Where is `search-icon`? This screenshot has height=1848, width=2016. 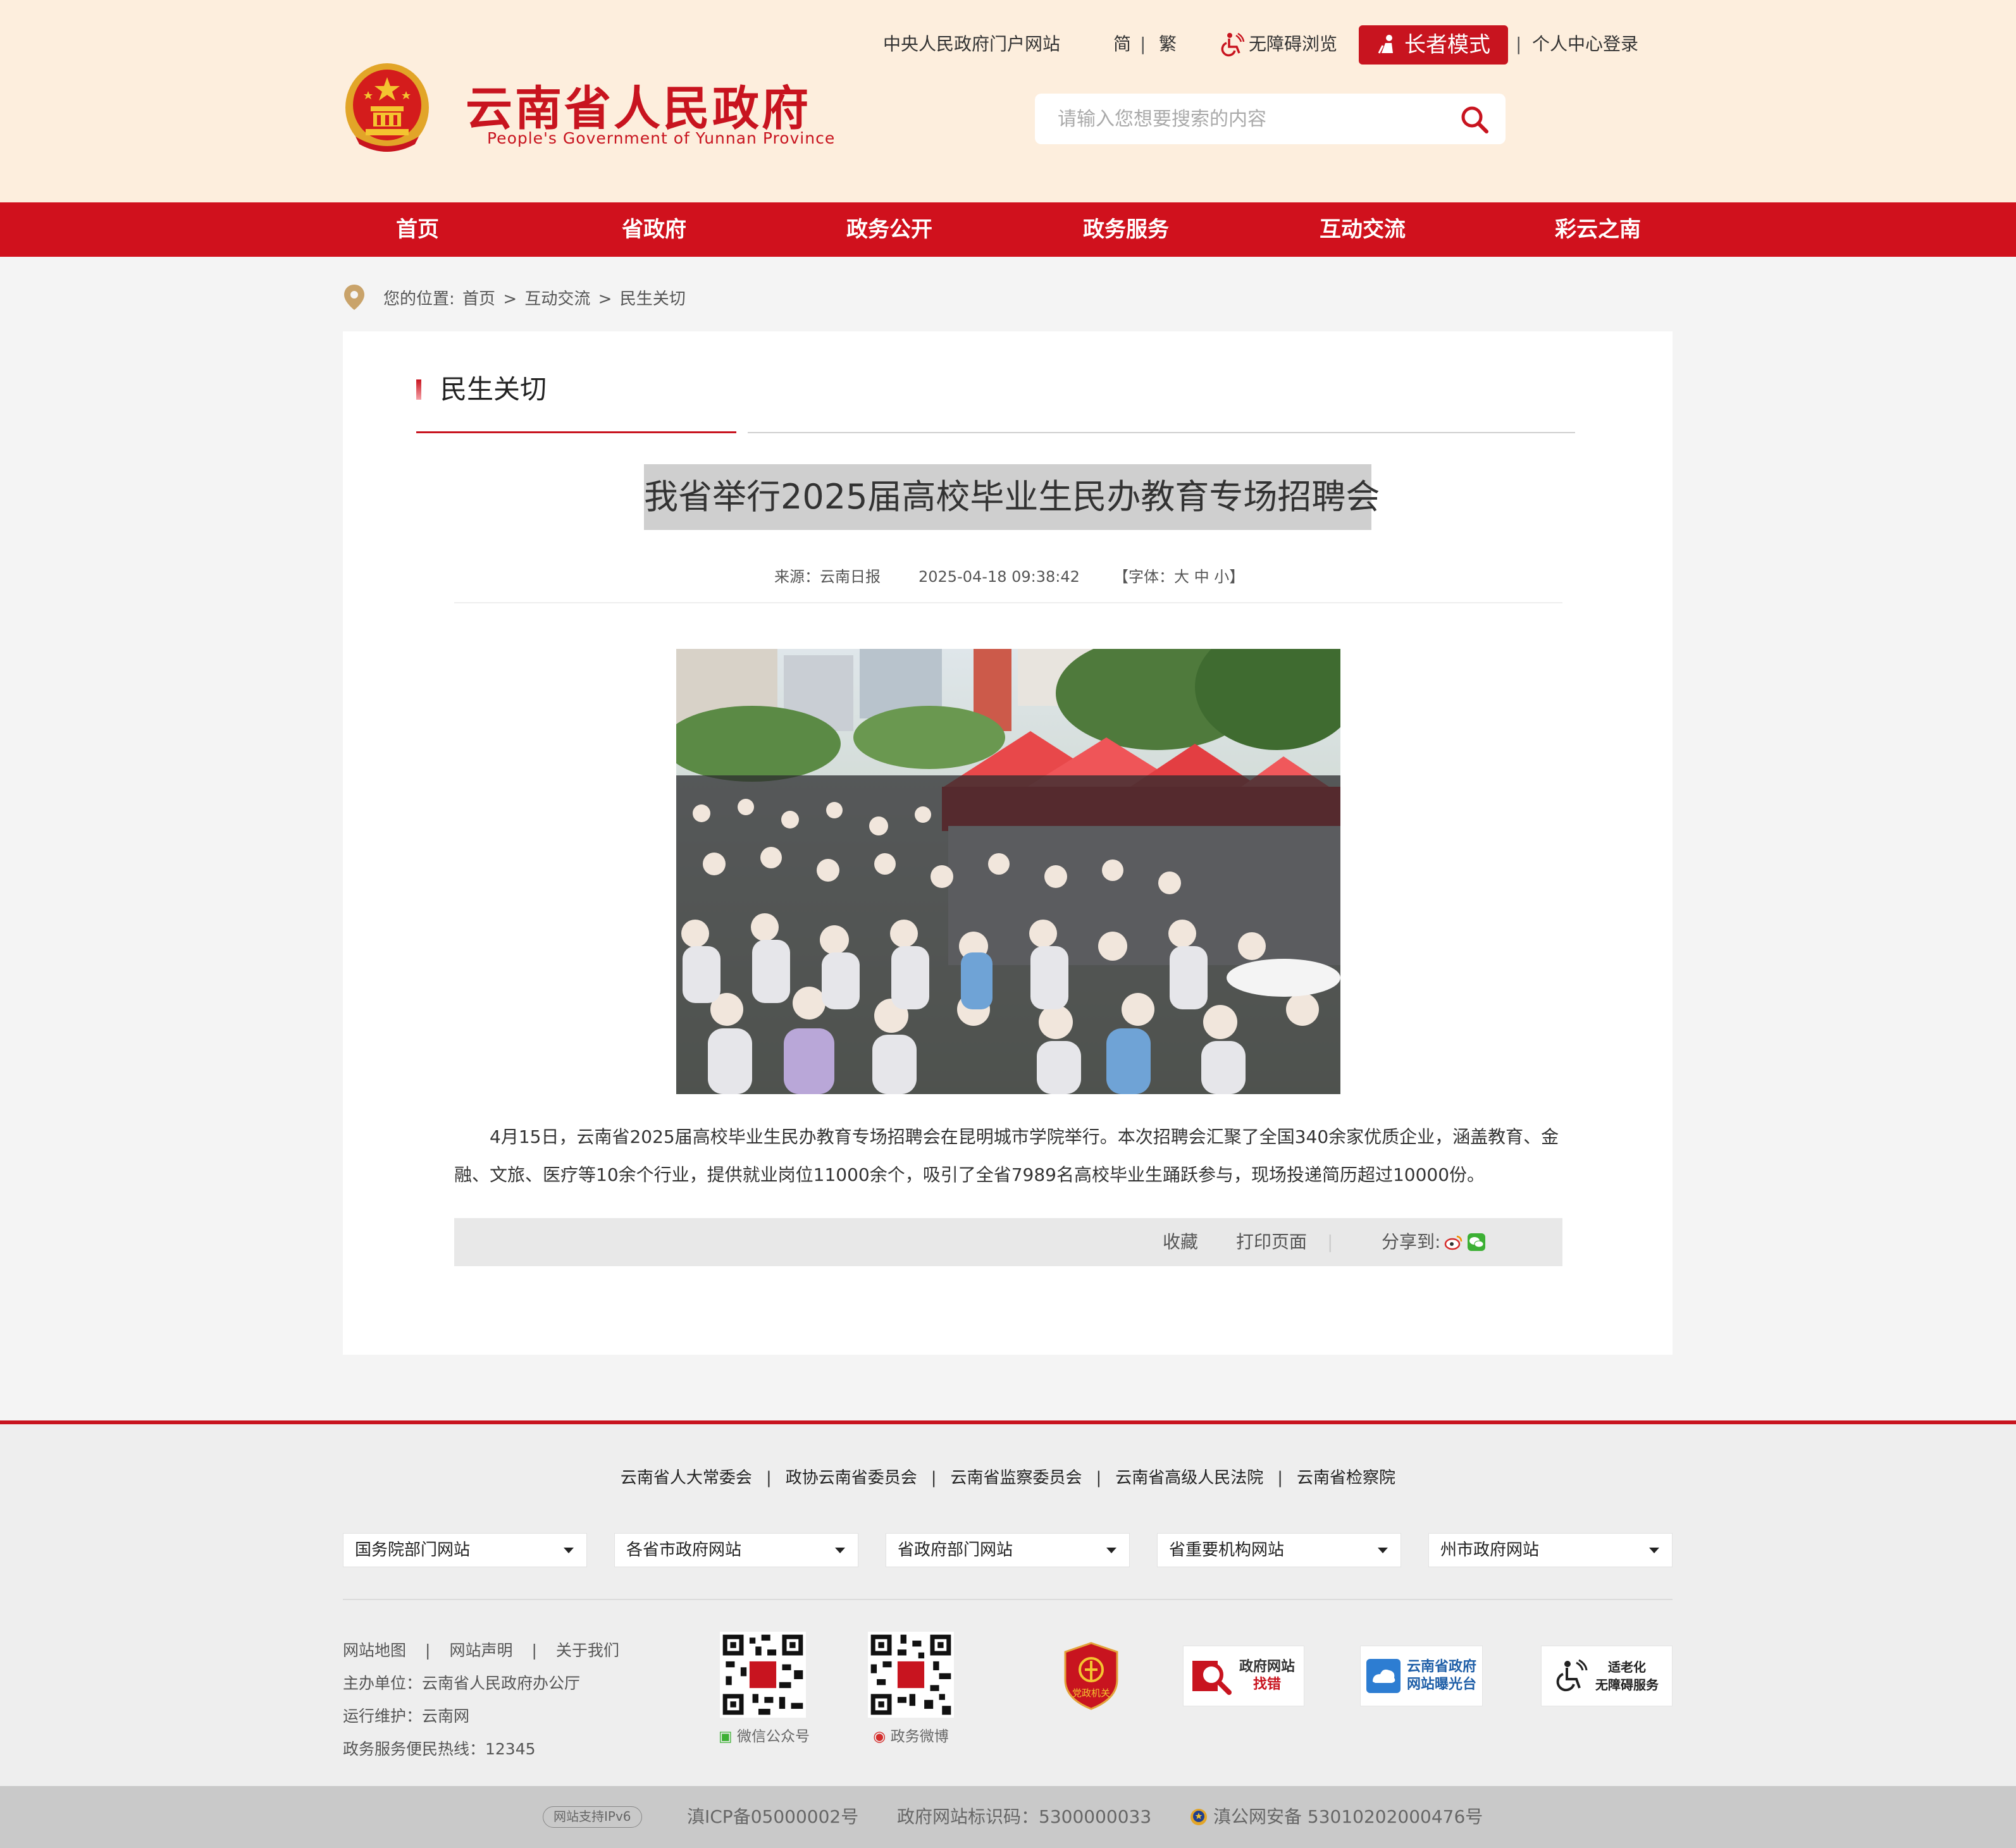
search-icon is located at coordinates (1474, 120).